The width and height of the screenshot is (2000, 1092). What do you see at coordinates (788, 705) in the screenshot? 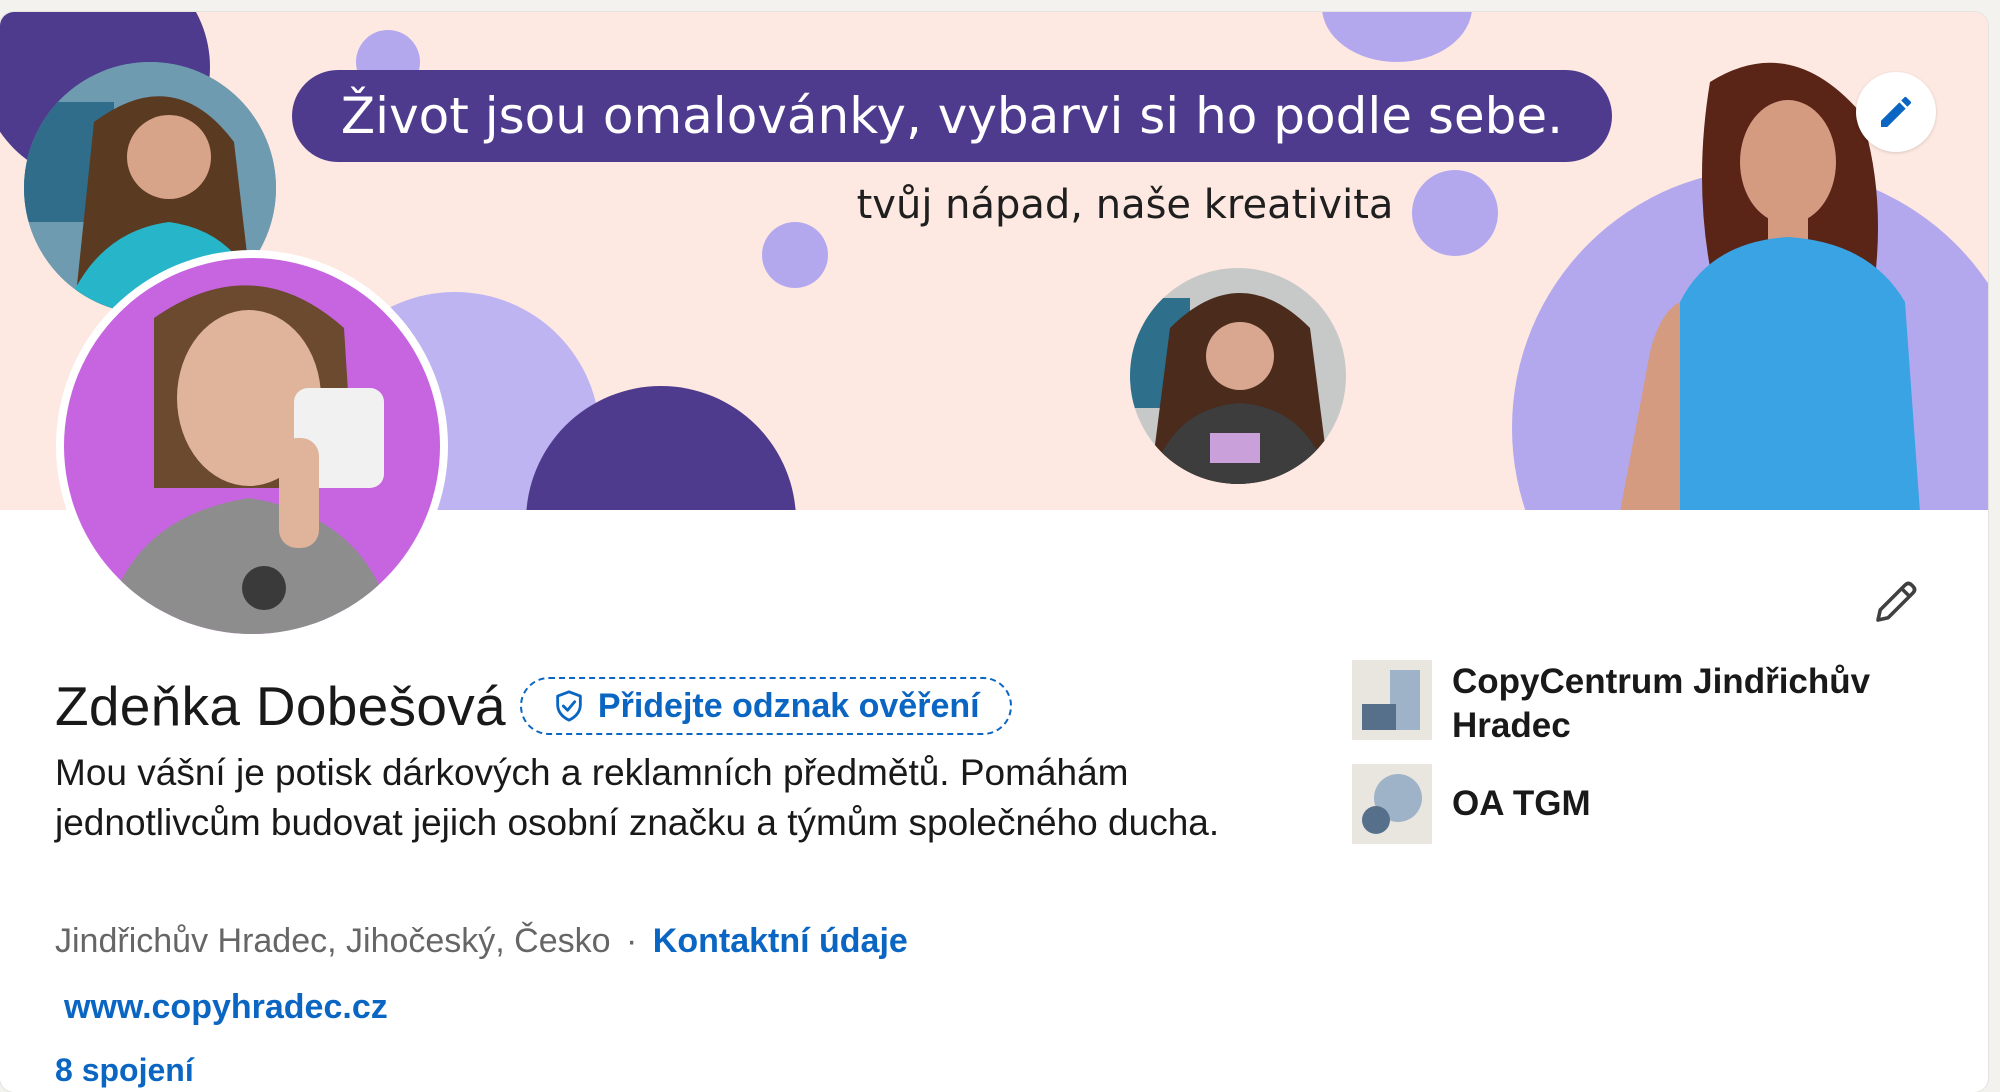
I see `verify-badge-label: Přidejte odznak ověření` at bounding box center [788, 705].